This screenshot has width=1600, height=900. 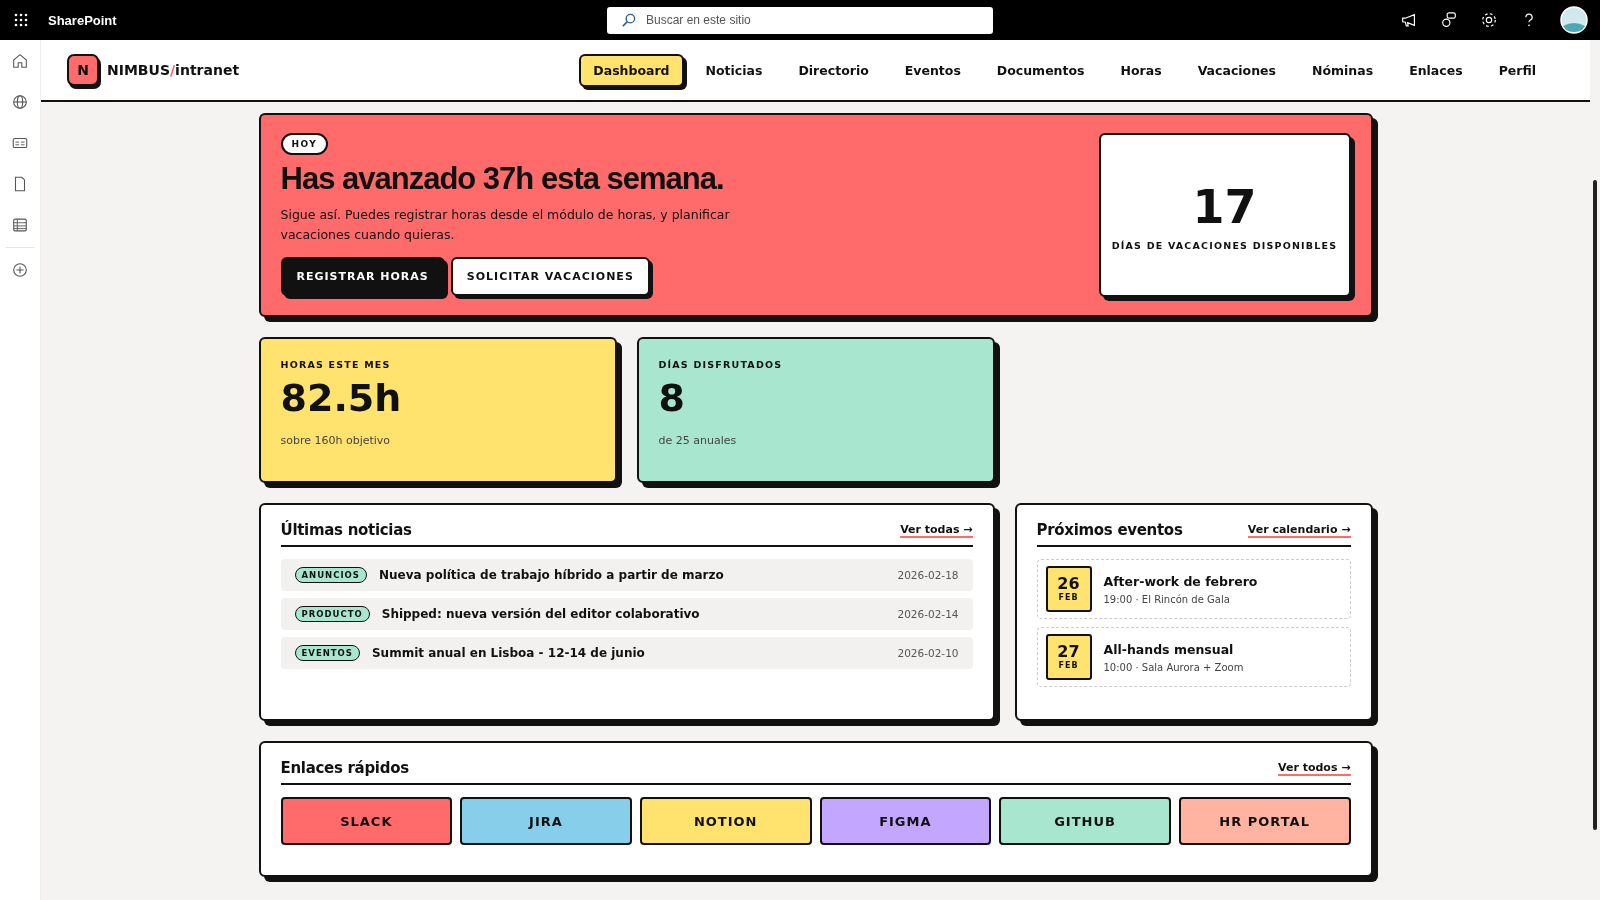 What do you see at coordinates (628, 20) in the screenshot?
I see `search-icon` at bounding box center [628, 20].